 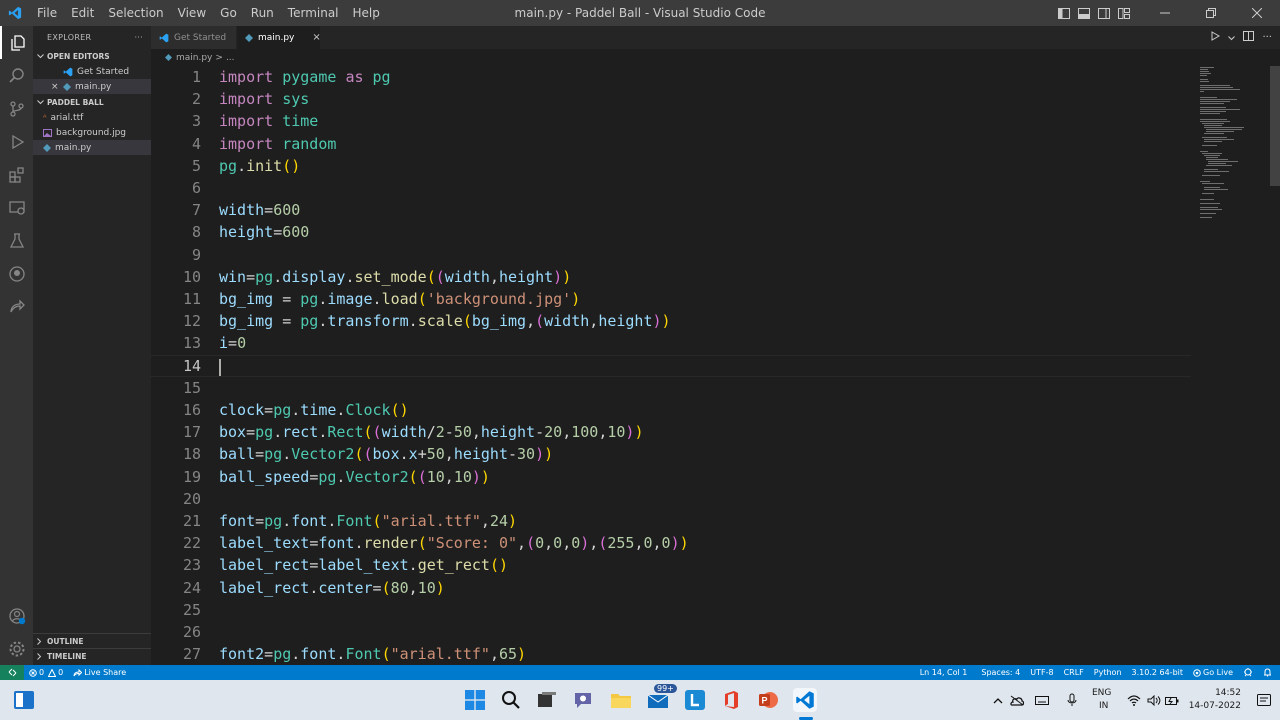 What do you see at coordinates (671, 410) in the screenshot?
I see `code-line: 16 clock=pg.time.Clock()` at bounding box center [671, 410].